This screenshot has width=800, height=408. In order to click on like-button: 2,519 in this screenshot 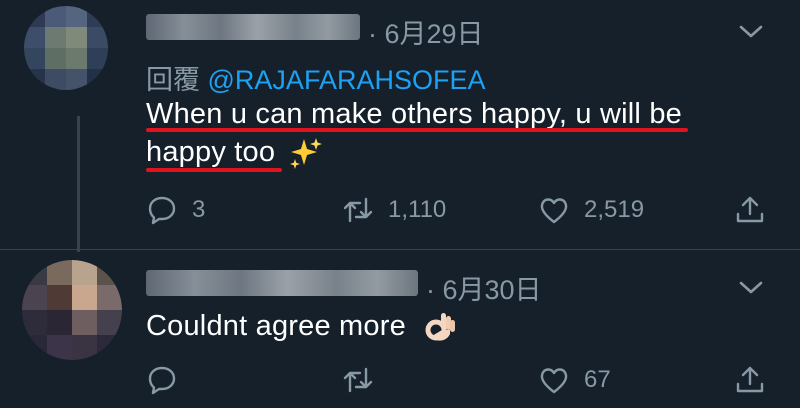, I will do `click(591, 210)`.